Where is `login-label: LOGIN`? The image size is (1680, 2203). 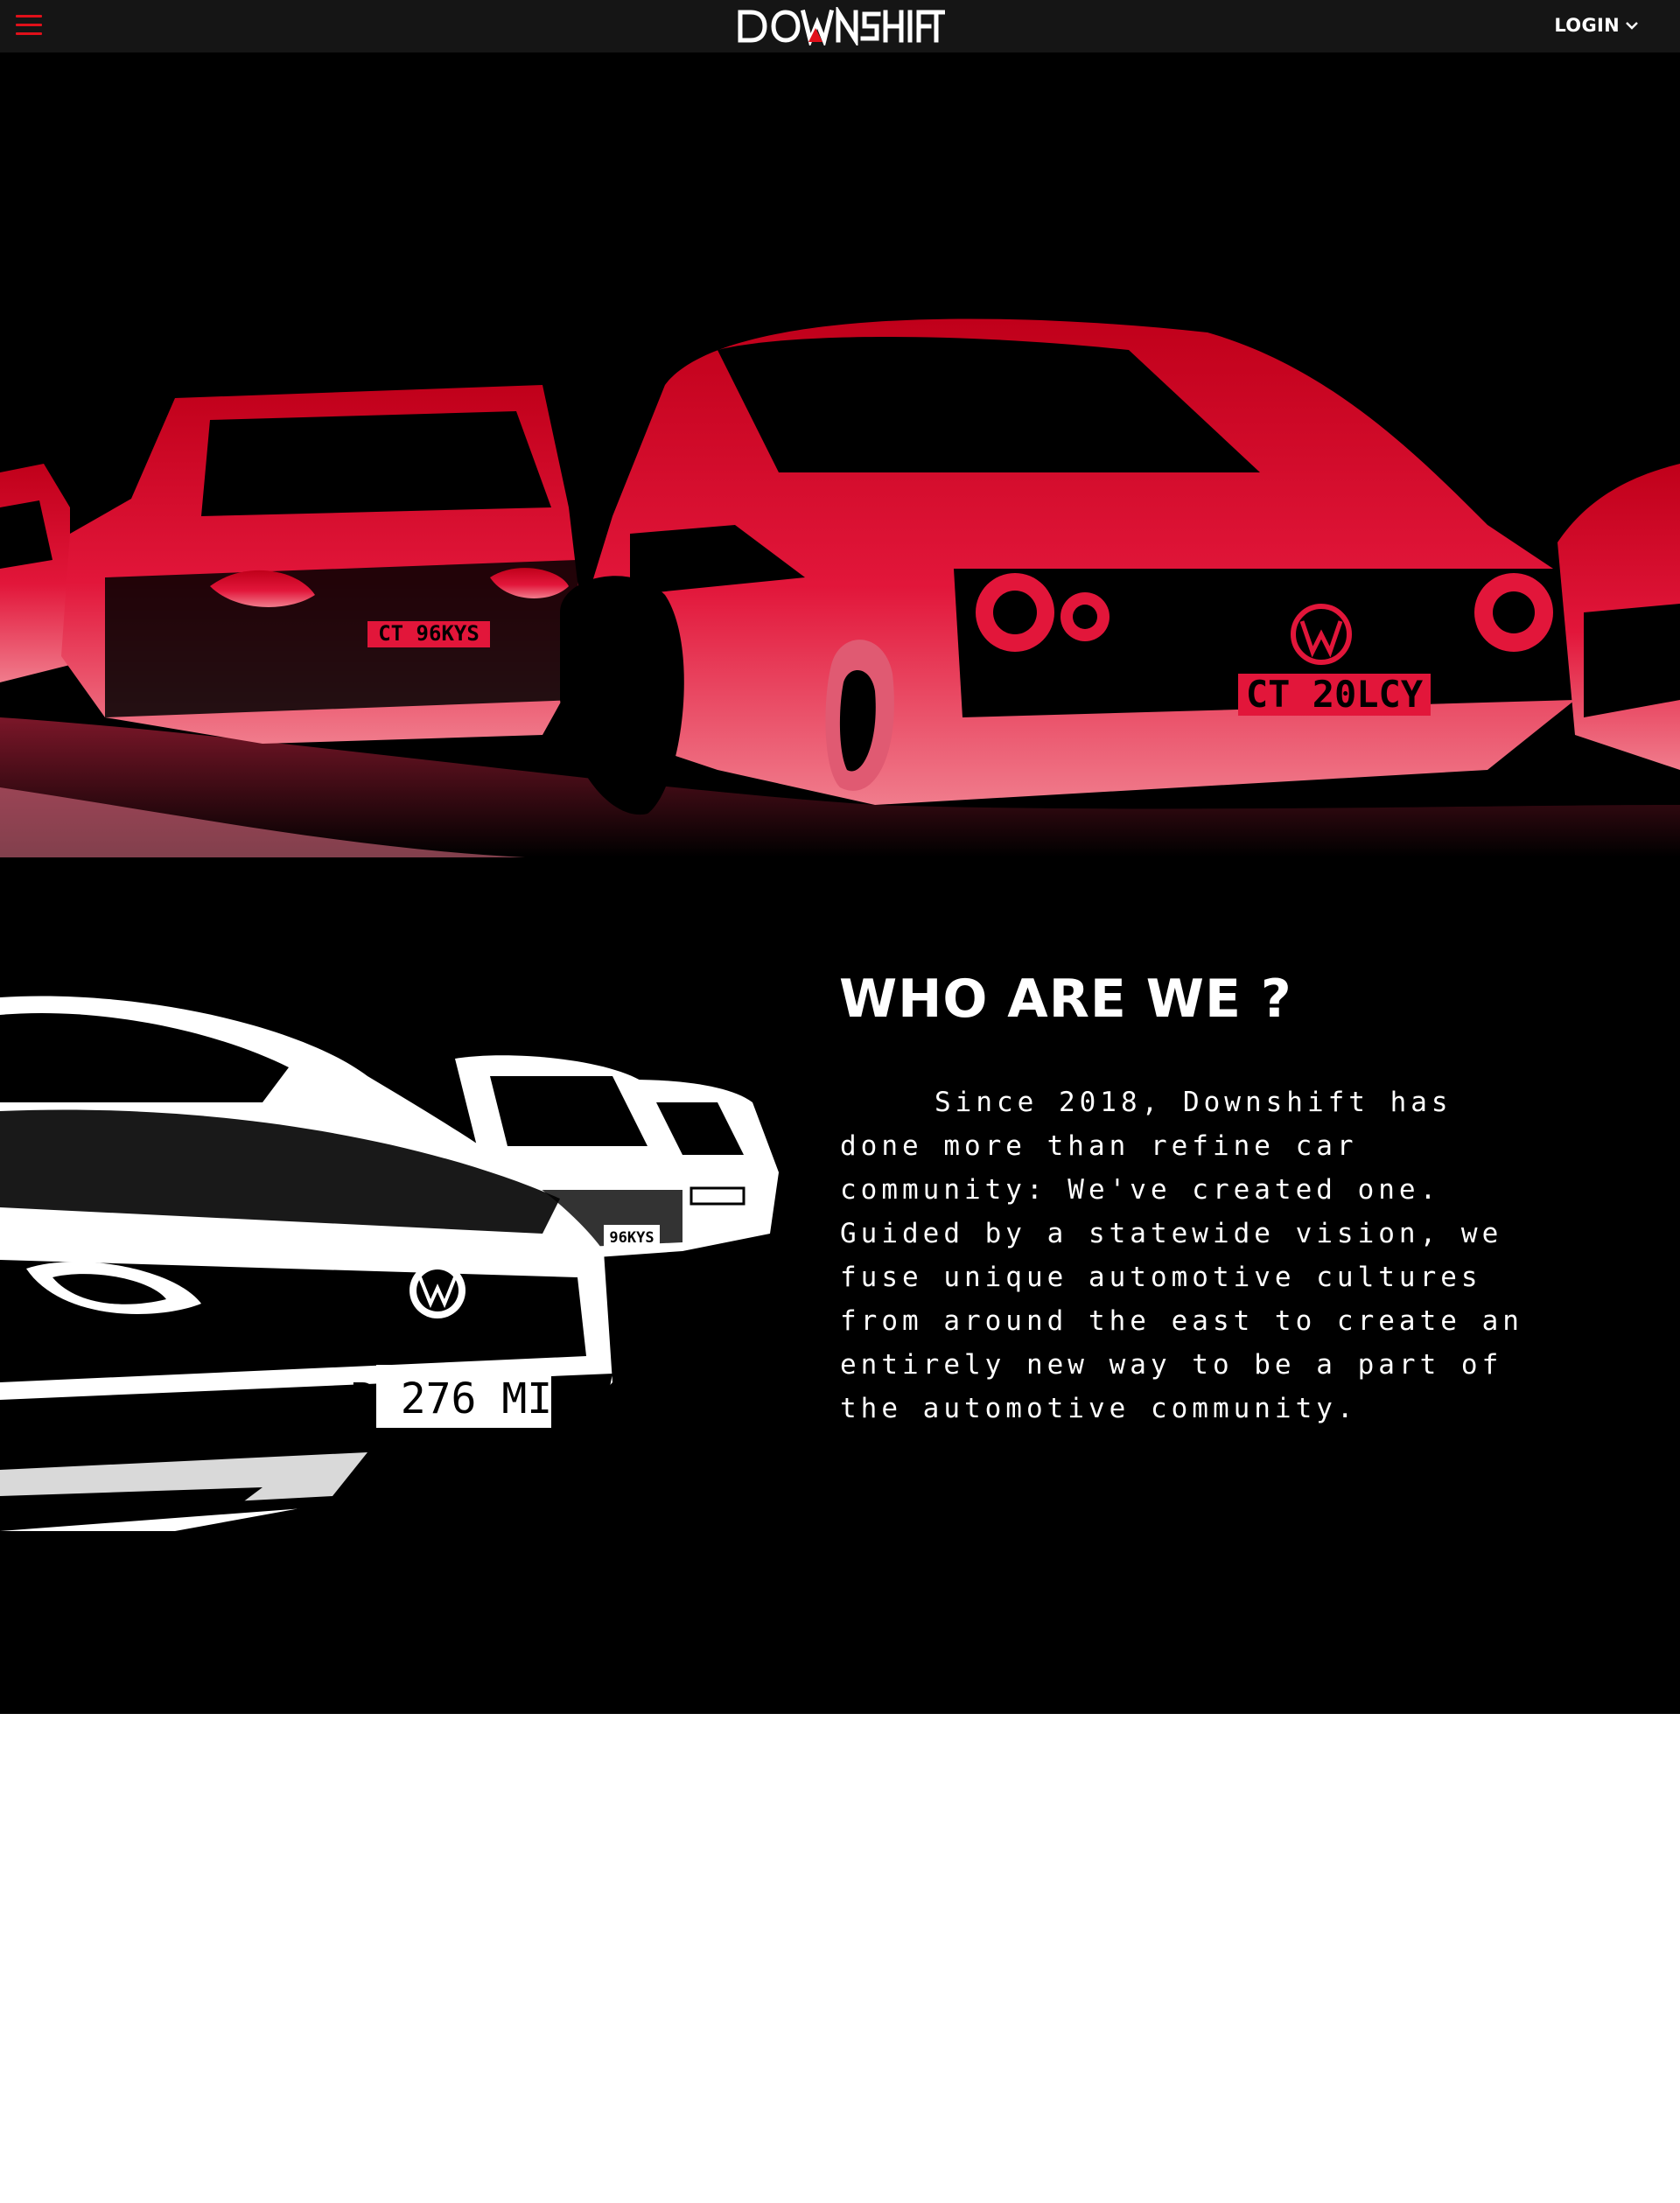
login-label: LOGIN is located at coordinates (1587, 25).